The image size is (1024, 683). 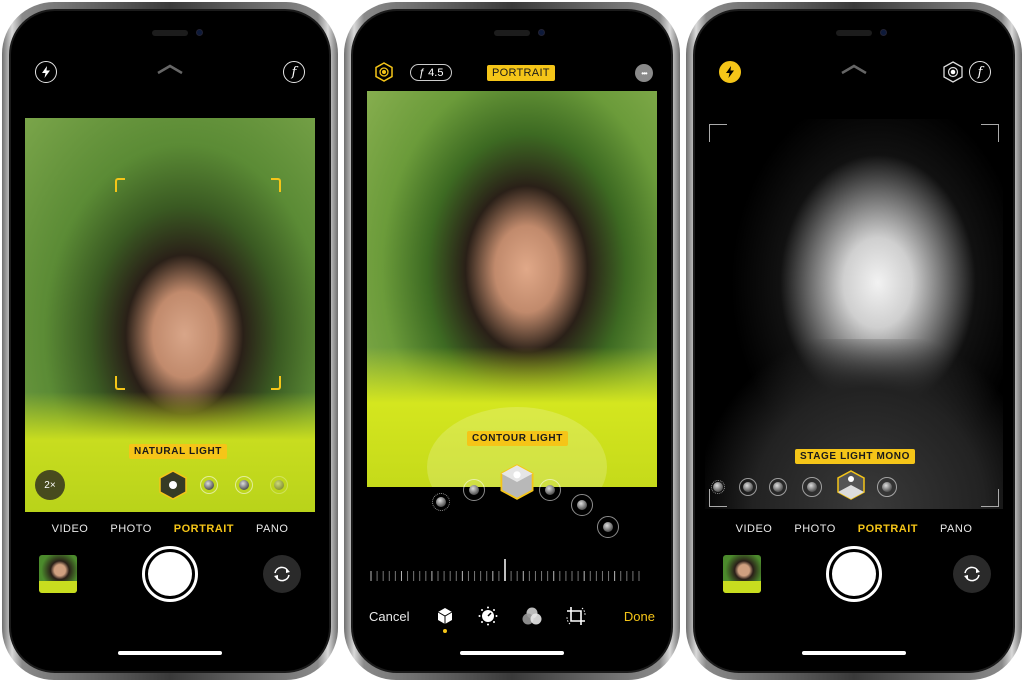 I want to click on more-options-button: •••, so click(x=644, y=73).